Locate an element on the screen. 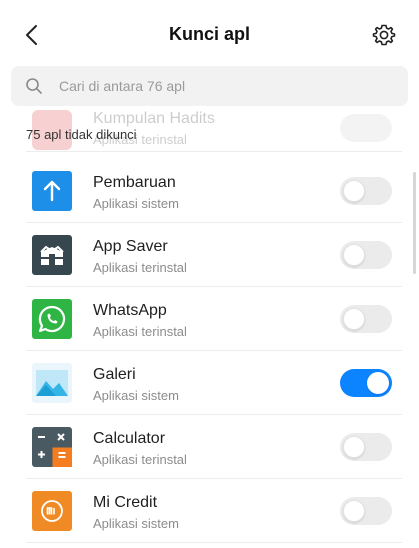 The width and height of the screenshot is (419, 548). search-bar is located at coordinates (209, 86).